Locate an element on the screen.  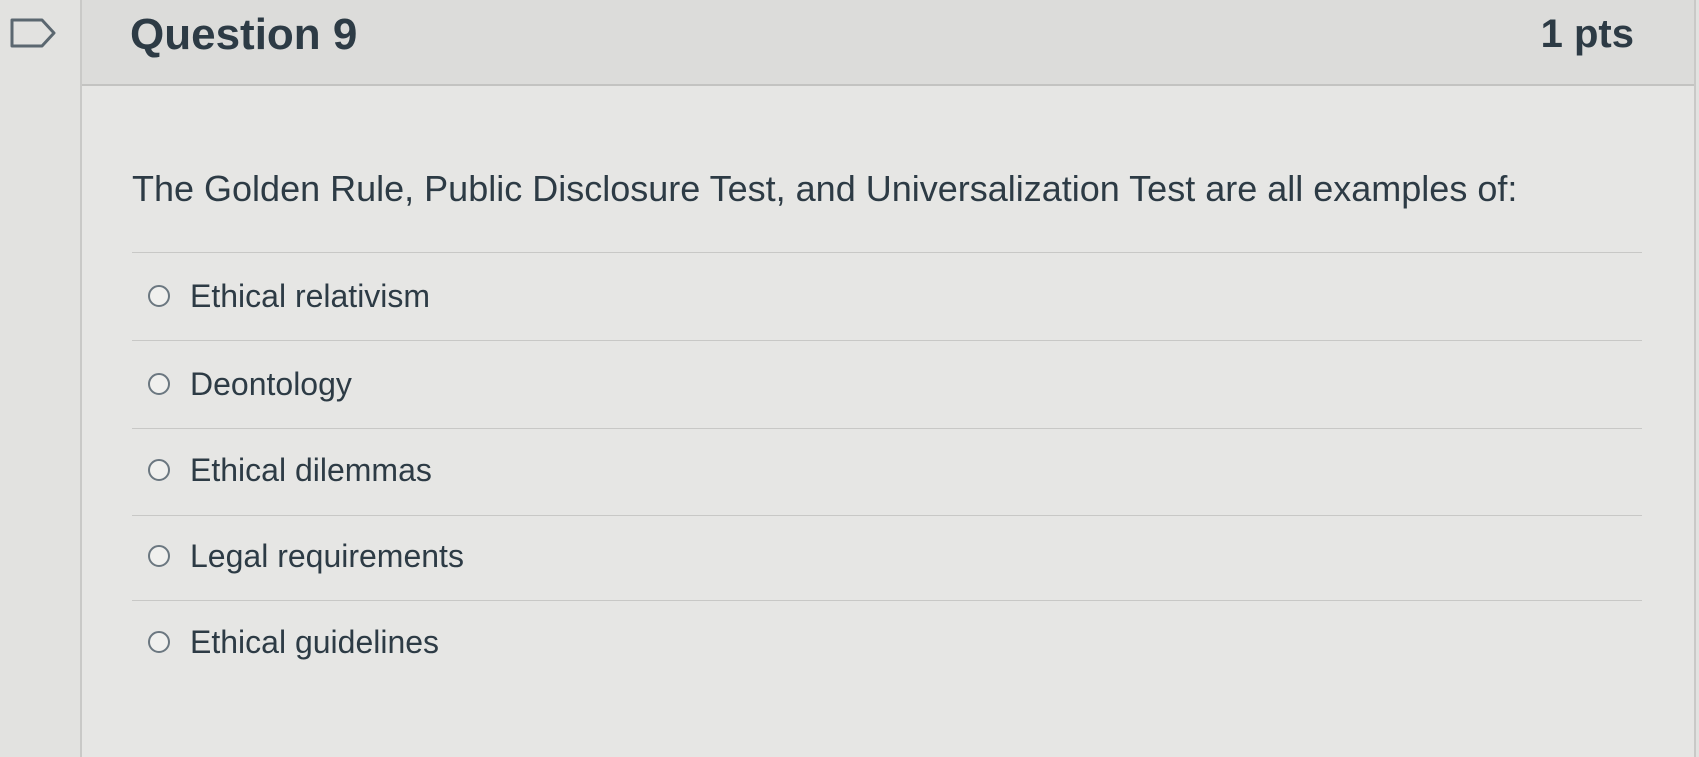
answer-option: Legal requirements is located at coordinates (848, 556).